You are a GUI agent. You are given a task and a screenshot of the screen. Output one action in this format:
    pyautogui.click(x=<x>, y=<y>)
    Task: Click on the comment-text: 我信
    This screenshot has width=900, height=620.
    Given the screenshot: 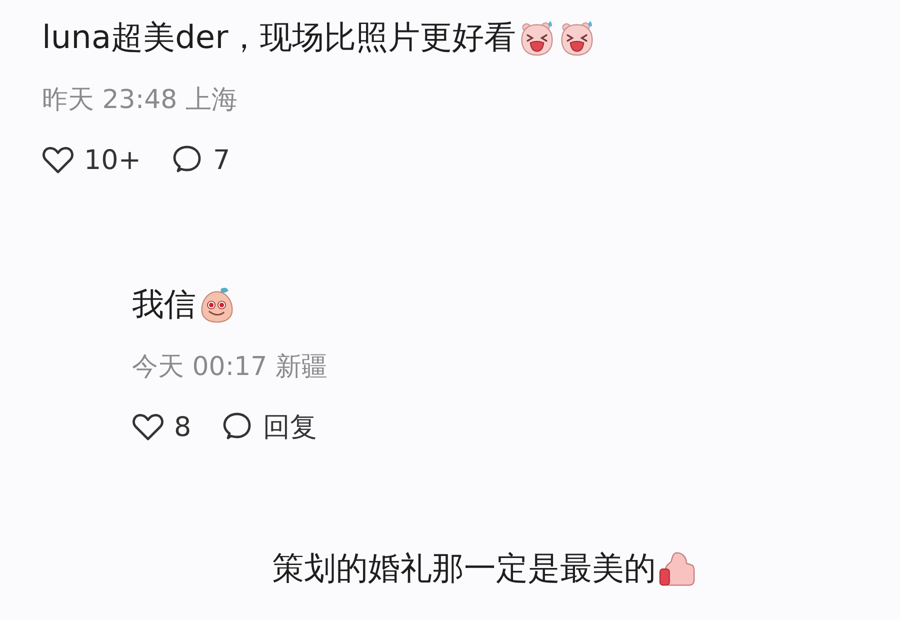 What is the action you would take?
    pyautogui.click(x=164, y=304)
    